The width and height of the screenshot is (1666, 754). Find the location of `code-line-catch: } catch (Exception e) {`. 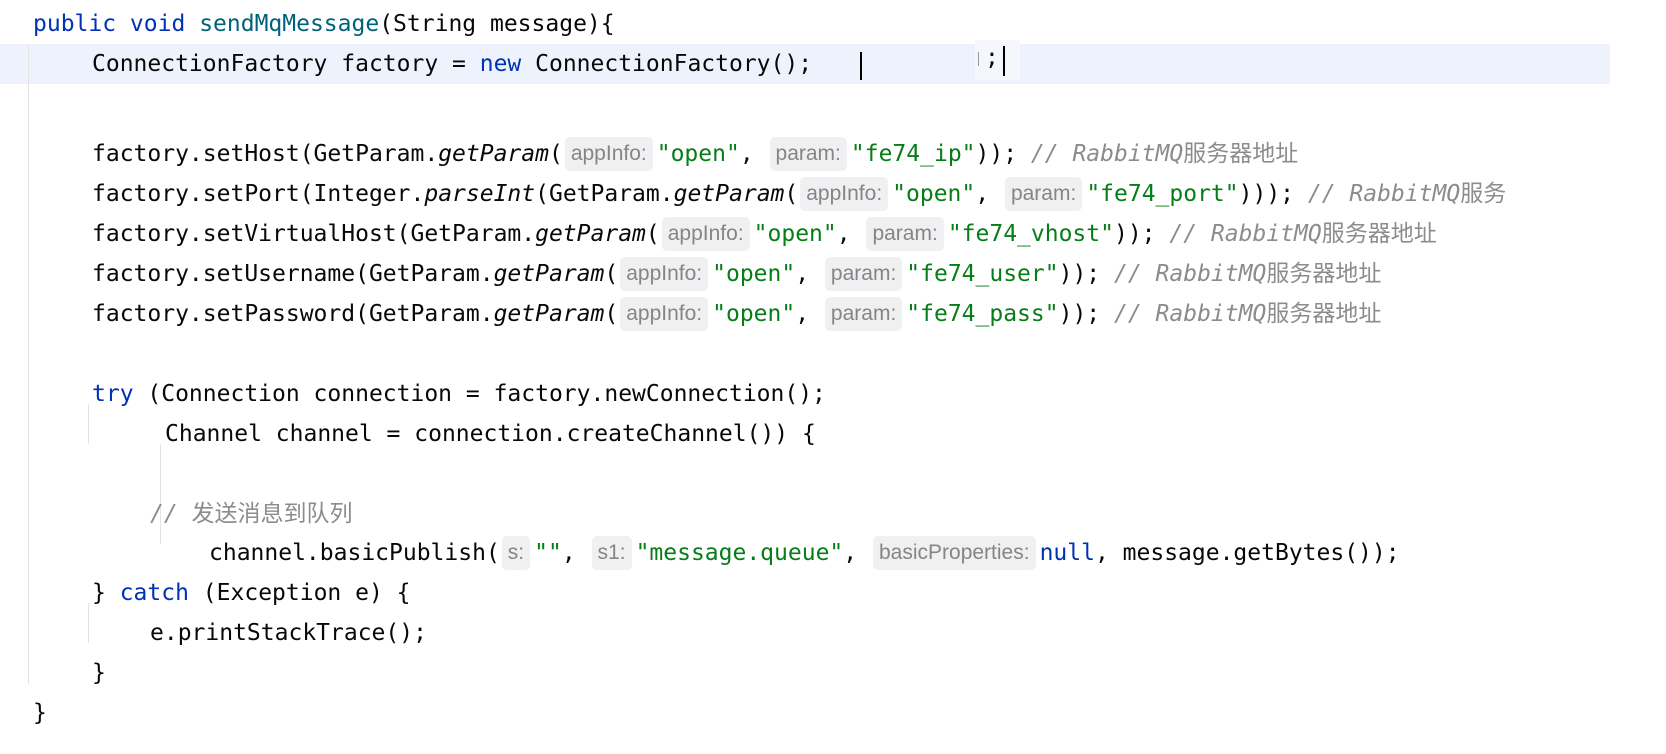

code-line-catch: } catch (Exception e) { is located at coordinates (251, 593).